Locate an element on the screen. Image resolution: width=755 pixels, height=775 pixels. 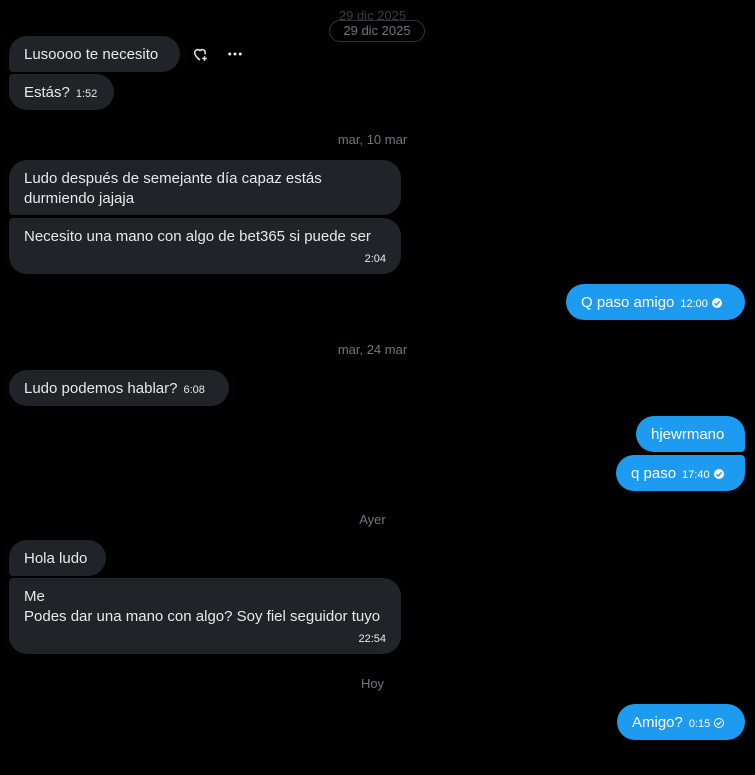
message-time: 17:40 is located at coordinates (696, 475).